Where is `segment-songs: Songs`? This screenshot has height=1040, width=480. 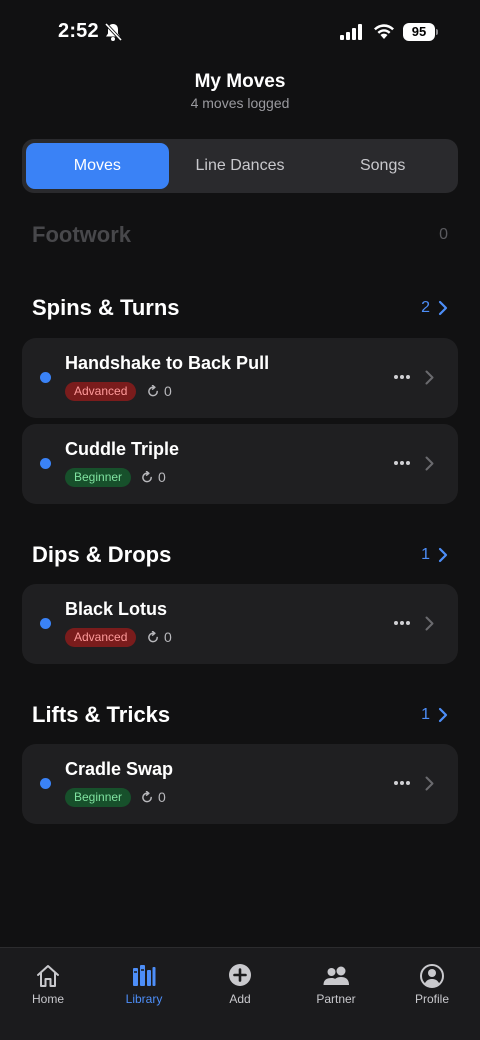 segment-songs: Songs is located at coordinates (382, 166).